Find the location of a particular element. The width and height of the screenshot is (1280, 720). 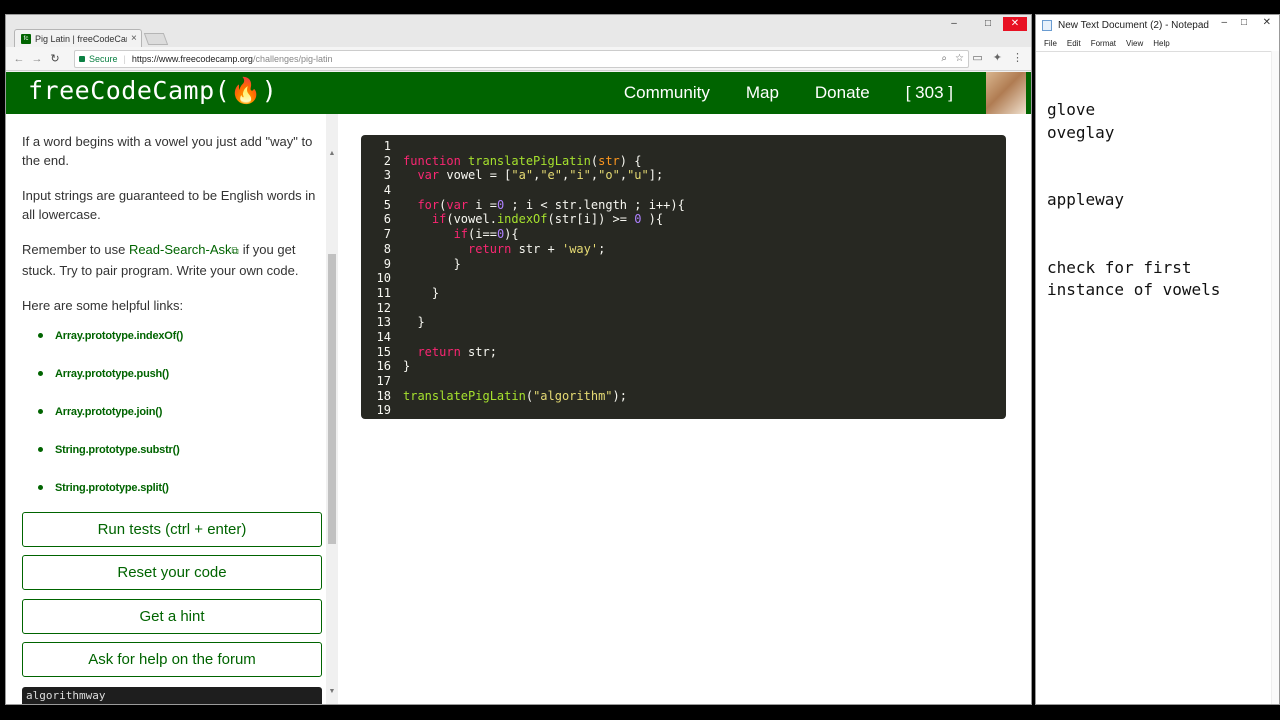

helpful-link: Array.prototype.join() is located at coordinates (180, 412).